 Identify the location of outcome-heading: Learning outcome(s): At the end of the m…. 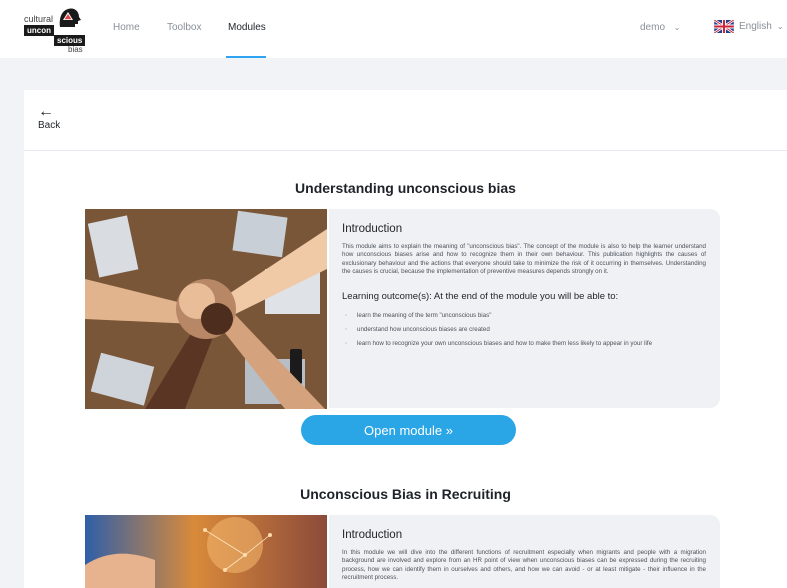
(480, 296).